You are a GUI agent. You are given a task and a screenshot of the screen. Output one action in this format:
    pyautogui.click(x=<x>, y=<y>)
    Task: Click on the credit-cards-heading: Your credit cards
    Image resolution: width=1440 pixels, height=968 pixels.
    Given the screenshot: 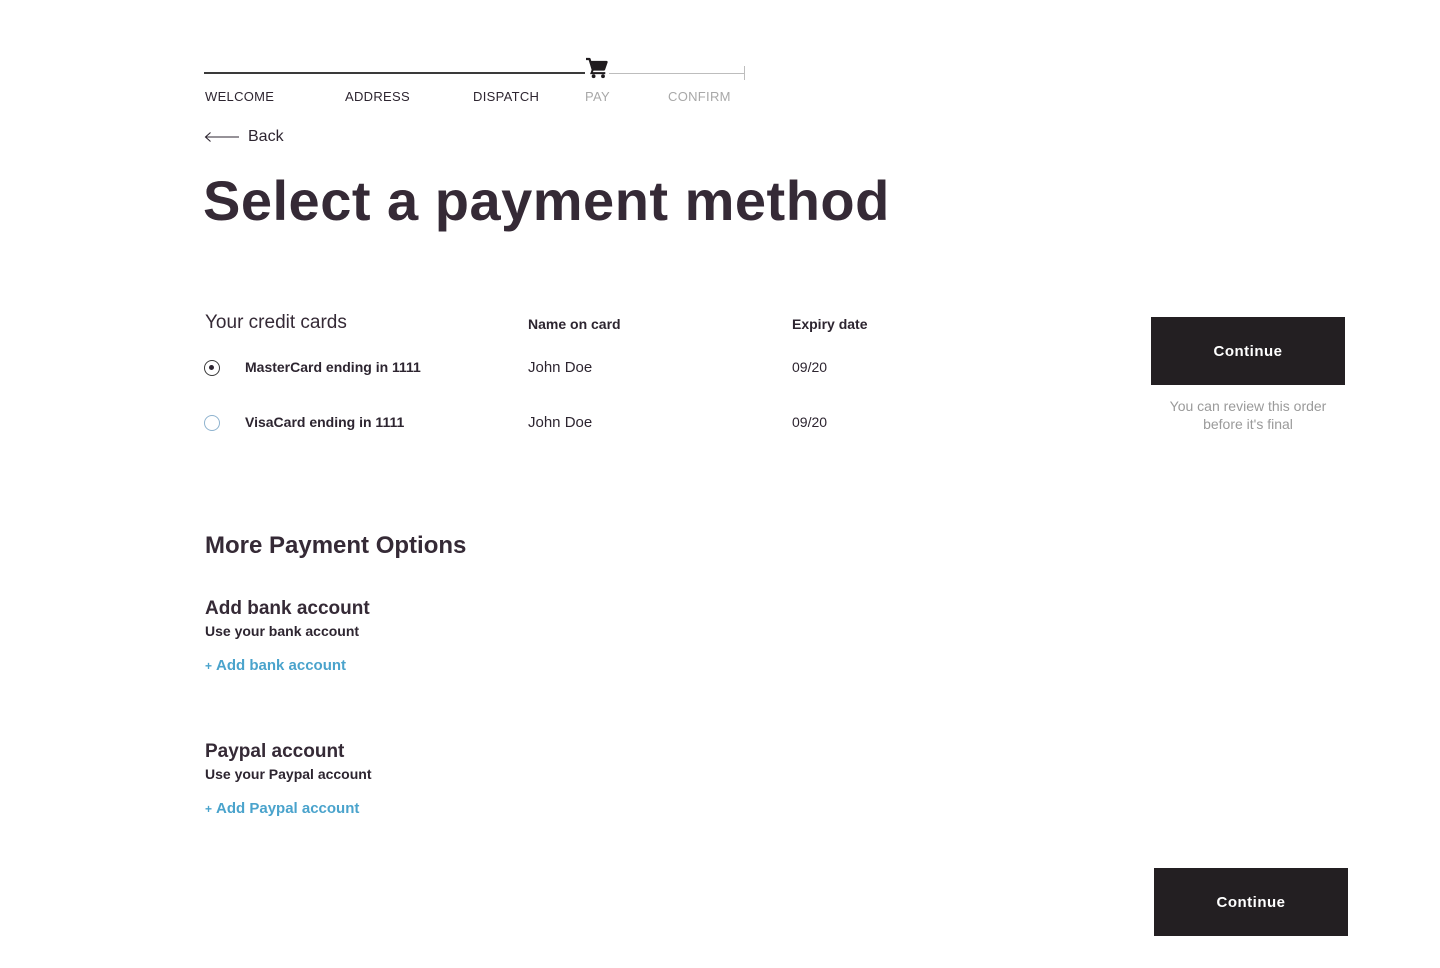 What is the action you would take?
    pyautogui.click(x=276, y=322)
    